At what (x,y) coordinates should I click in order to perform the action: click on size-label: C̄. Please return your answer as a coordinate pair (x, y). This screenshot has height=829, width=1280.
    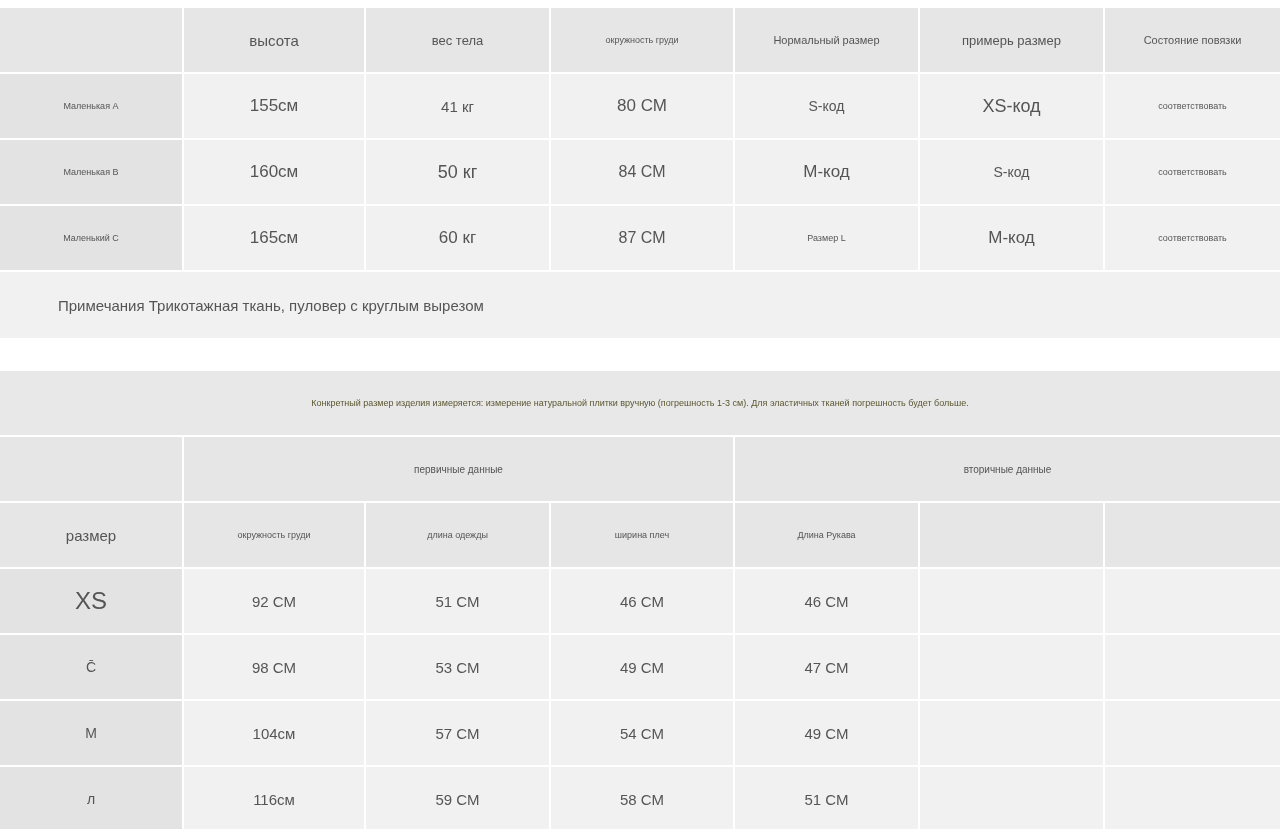
    Looking at the image, I should click on (91, 667).